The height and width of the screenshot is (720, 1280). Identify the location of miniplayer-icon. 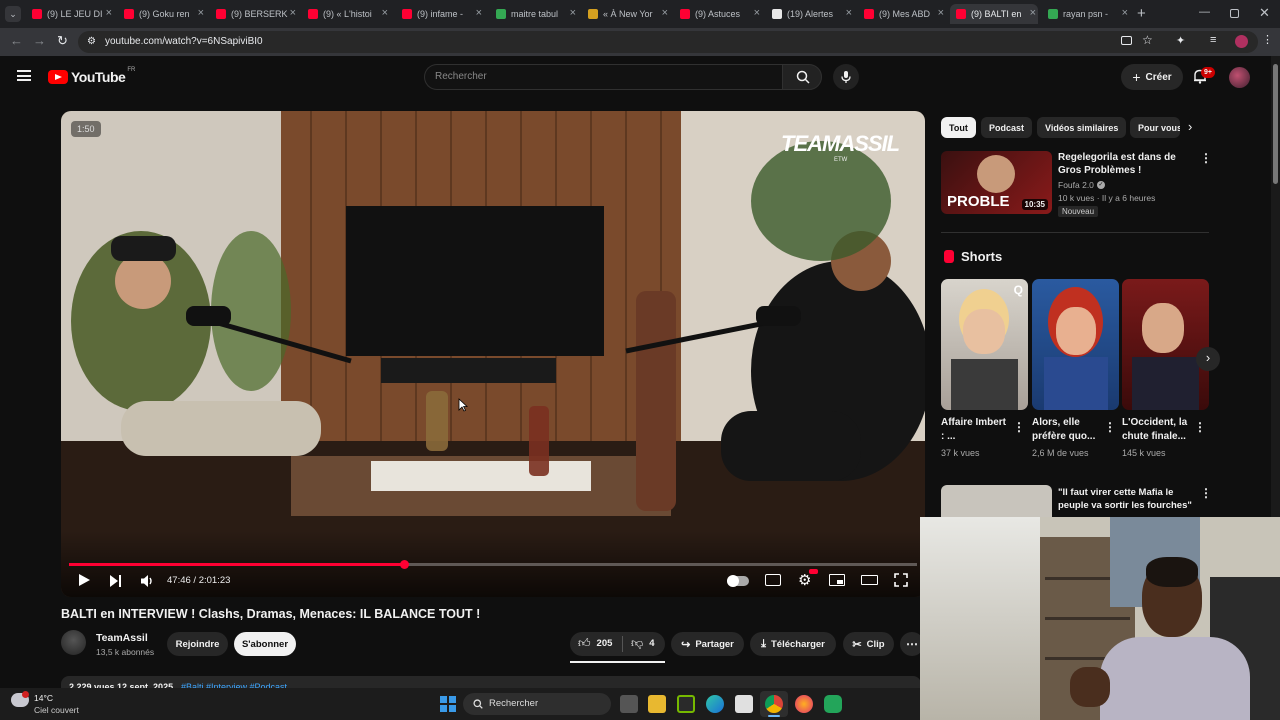
(837, 580).